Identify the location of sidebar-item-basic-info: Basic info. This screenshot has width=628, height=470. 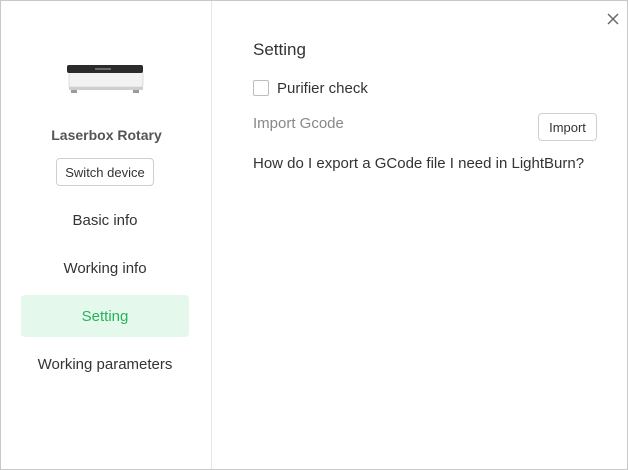
(105, 220).